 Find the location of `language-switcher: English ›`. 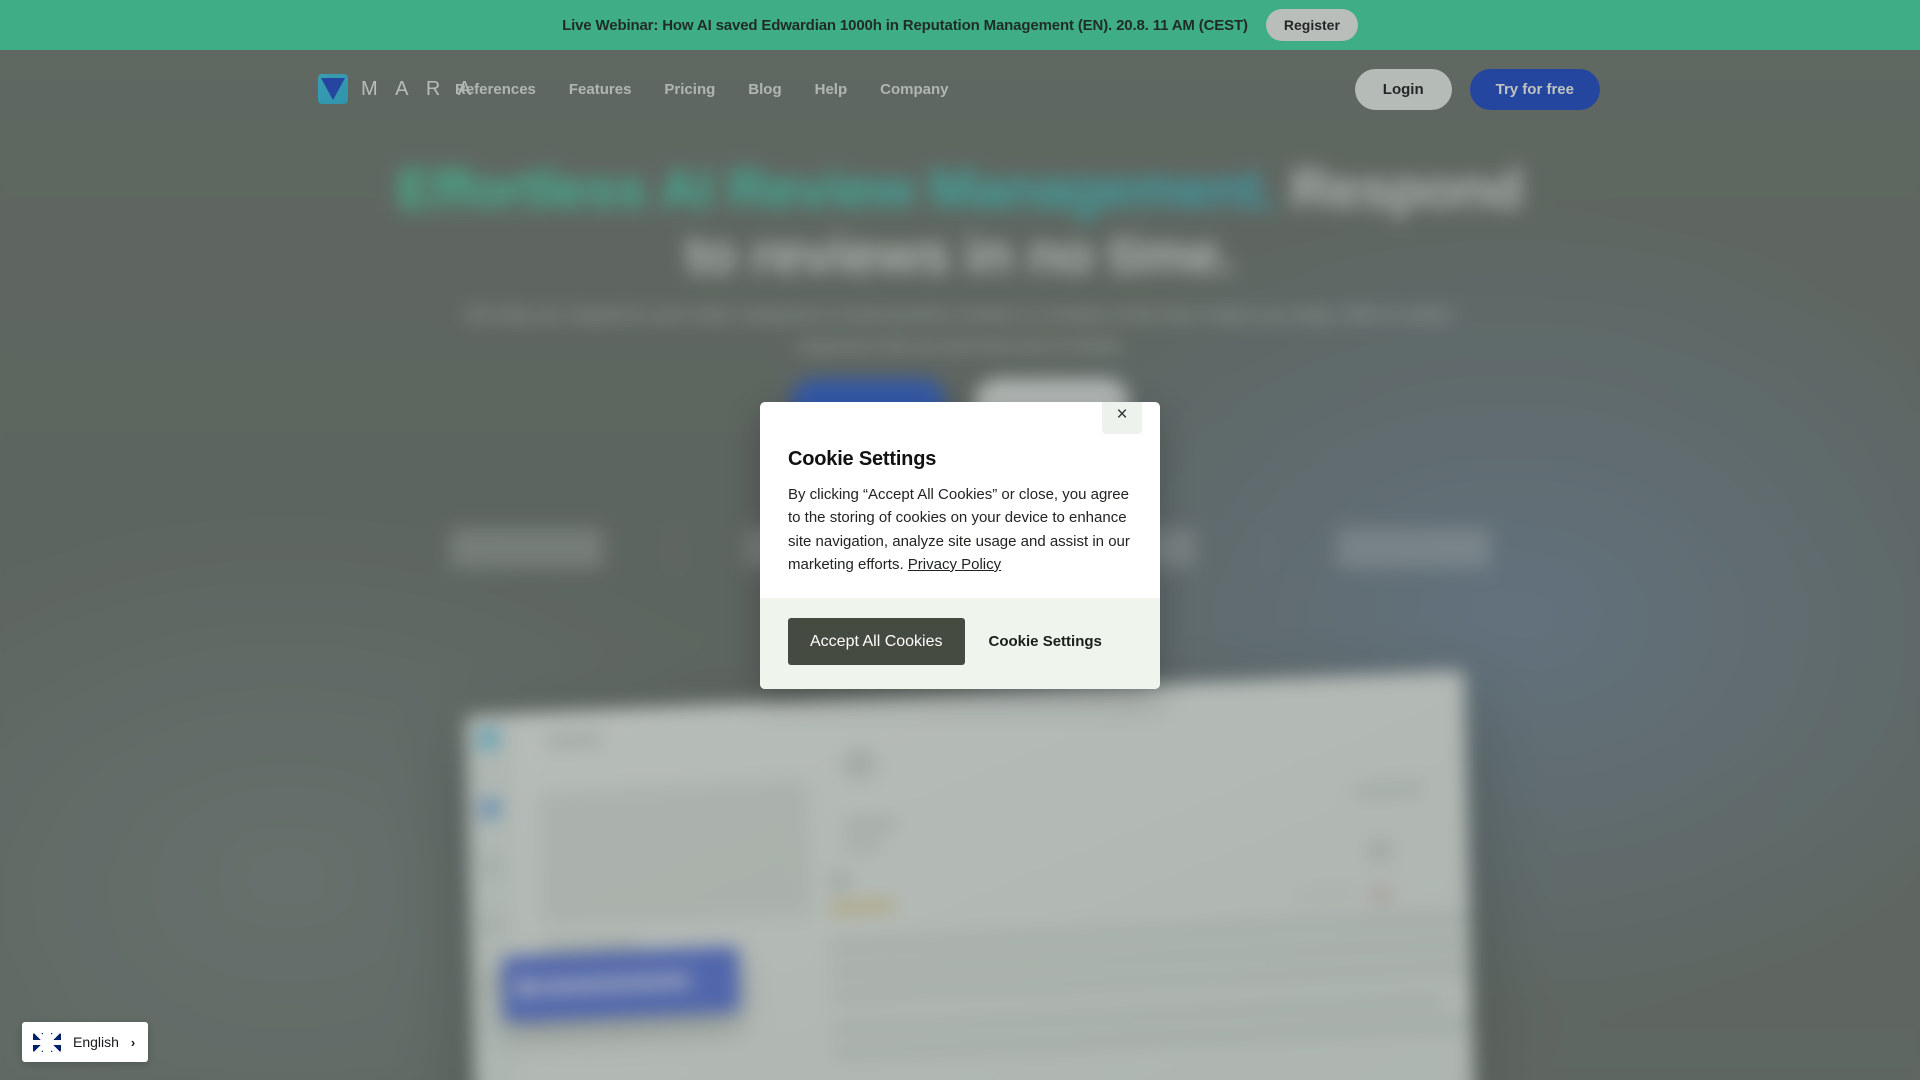

language-switcher: English › is located at coordinates (85, 1042).